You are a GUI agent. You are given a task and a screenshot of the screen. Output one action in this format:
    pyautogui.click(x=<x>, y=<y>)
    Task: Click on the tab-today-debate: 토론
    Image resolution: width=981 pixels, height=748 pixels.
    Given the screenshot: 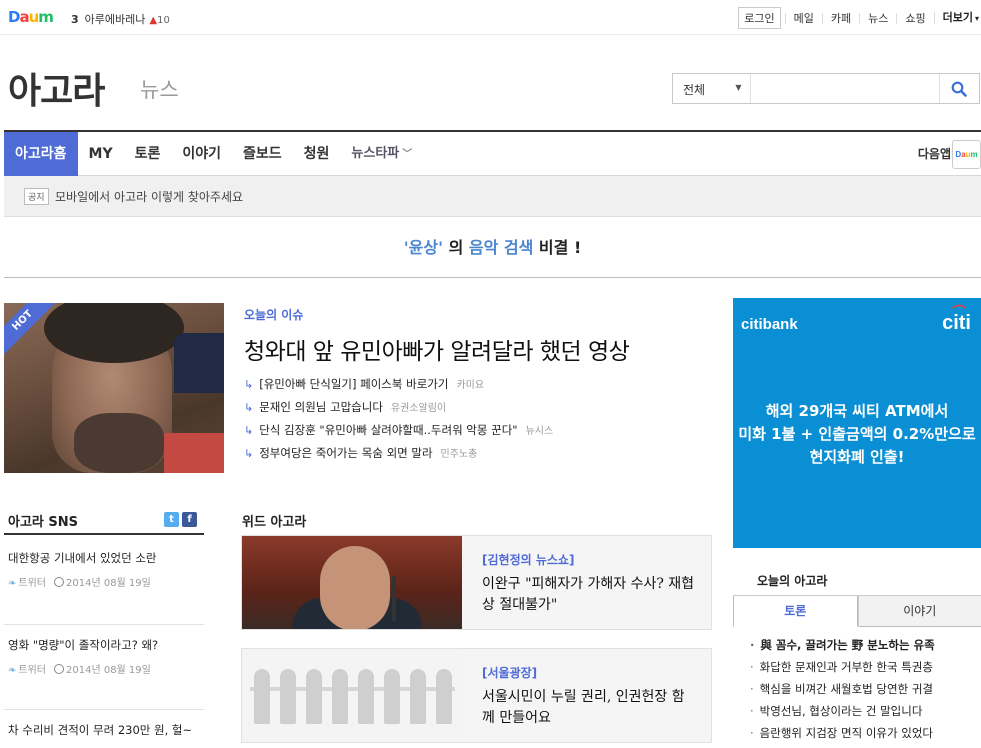 What is the action you would take?
    pyautogui.click(x=795, y=611)
    